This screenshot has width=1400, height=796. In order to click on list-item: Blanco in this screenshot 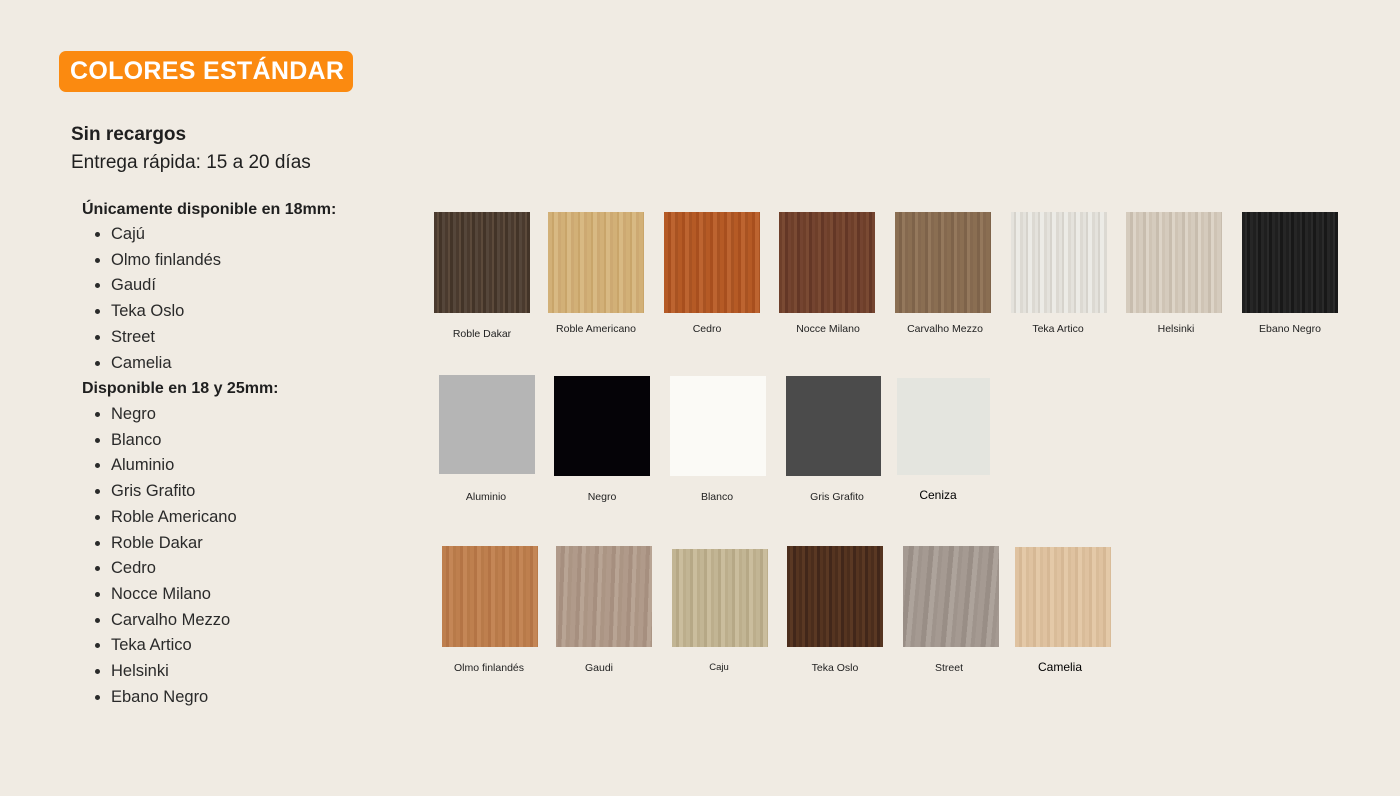, I will do `click(174, 441)`.